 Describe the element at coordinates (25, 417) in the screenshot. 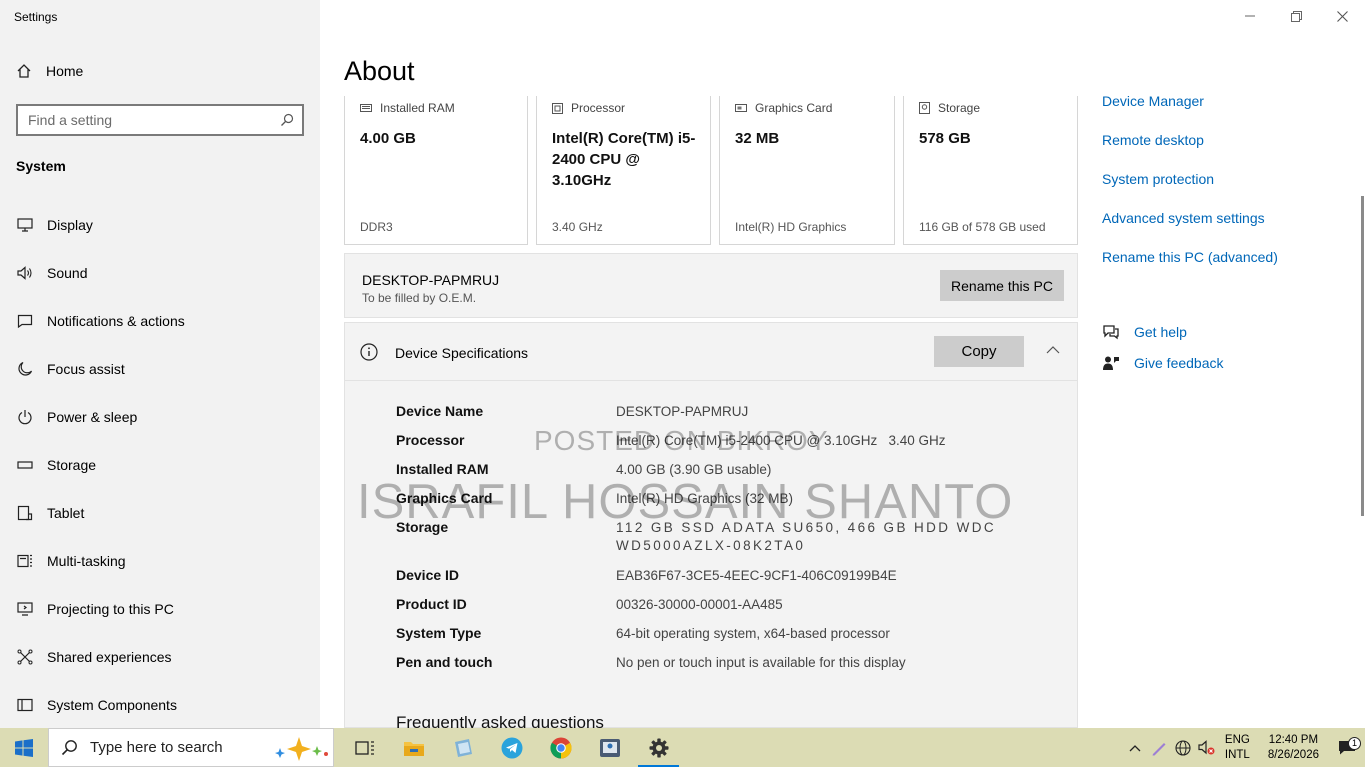

I see `power-icon` at that location.